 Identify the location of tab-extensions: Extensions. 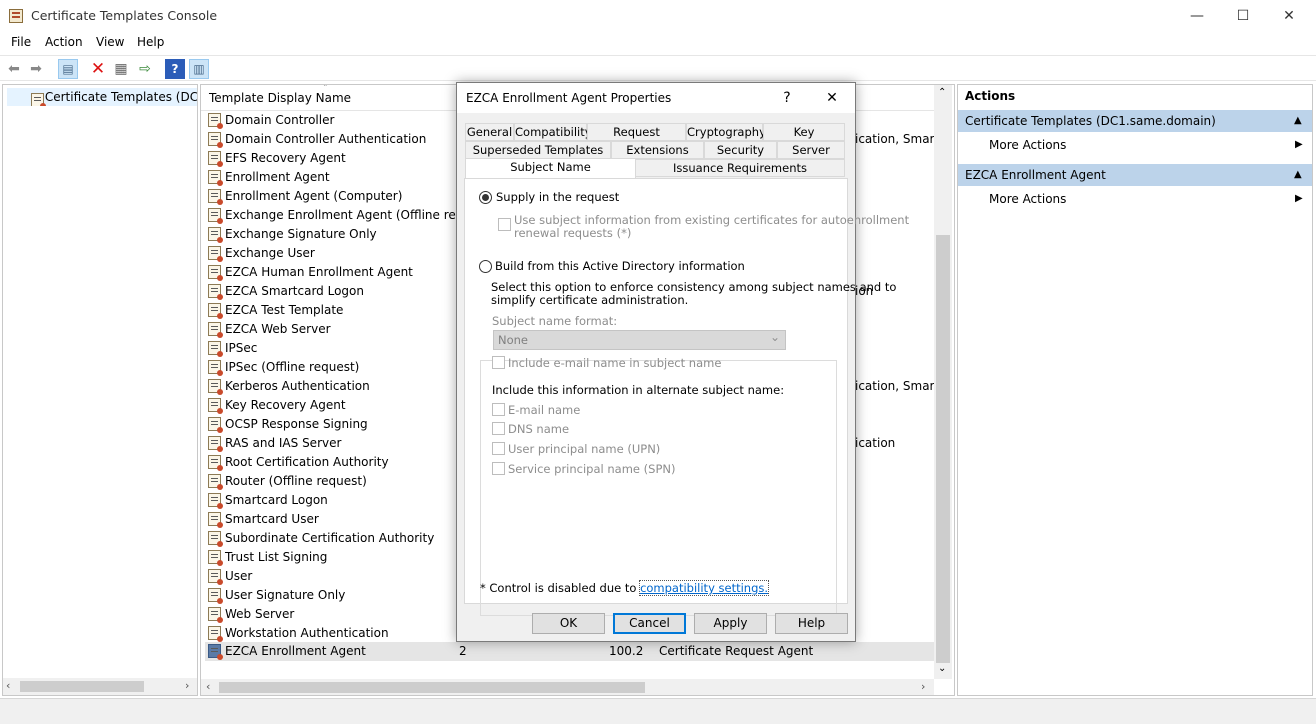
(657, 150).